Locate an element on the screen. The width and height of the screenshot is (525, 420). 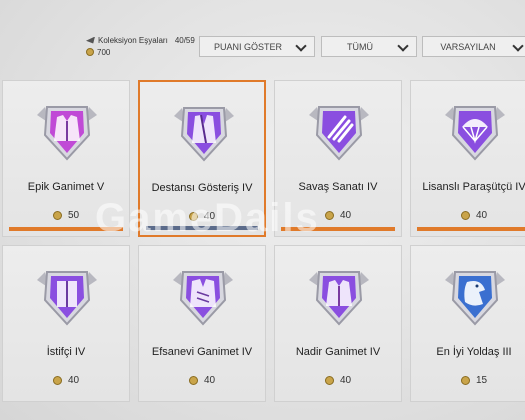
collection-item-card: En İyi Yoldaş III 15 is located at coordinates (467, 323).